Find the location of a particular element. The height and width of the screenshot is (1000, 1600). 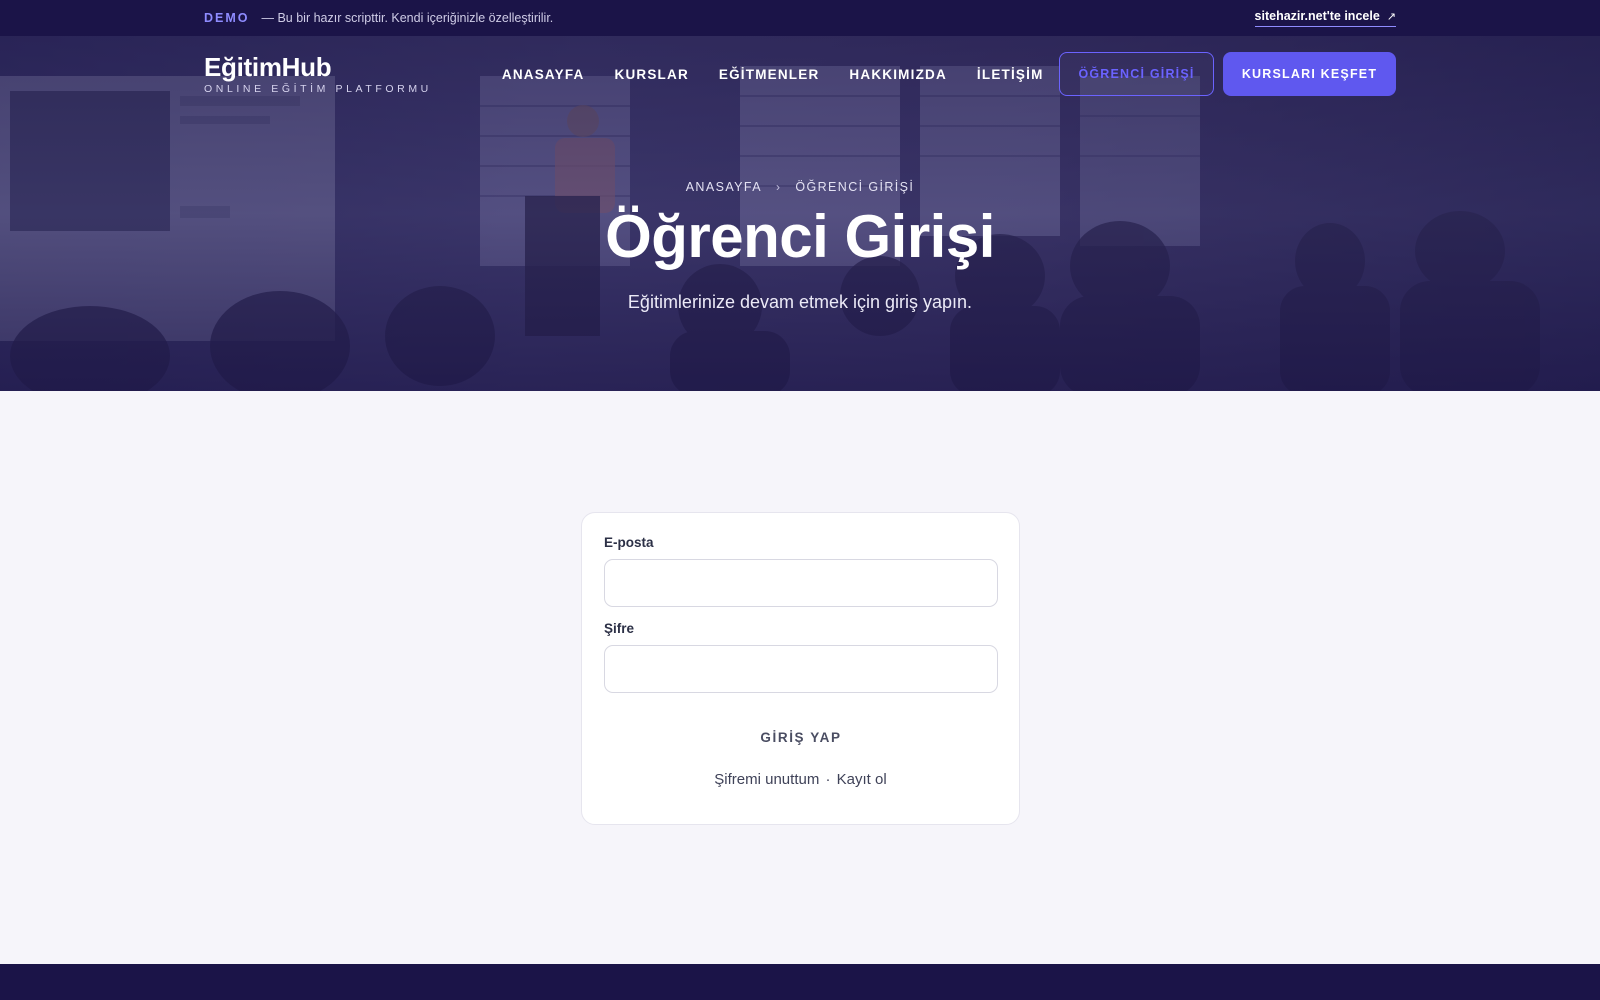

arrow-up-right-icon: ↗ is located at coordinates (1391, 16).